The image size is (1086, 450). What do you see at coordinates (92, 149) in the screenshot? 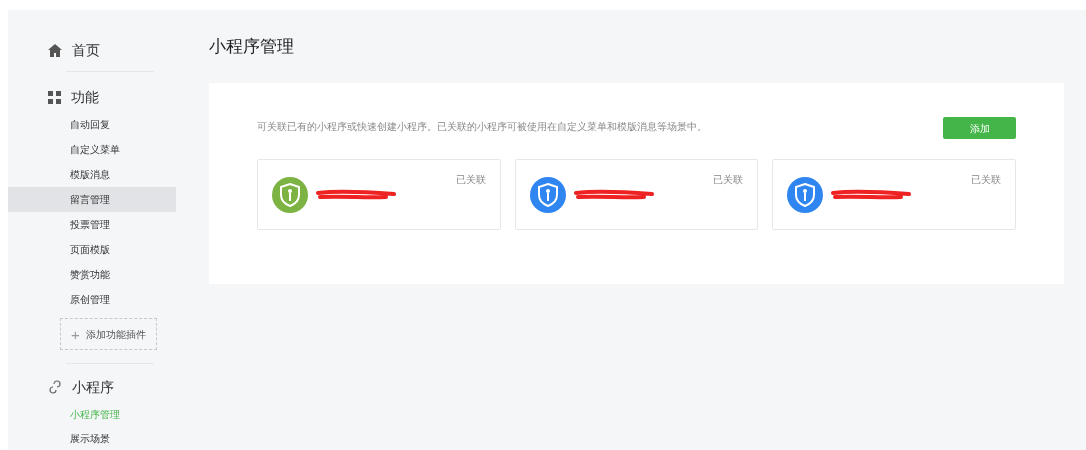
I see `sidebar-item: 自定义菜单` at bounding box center [92, 149].